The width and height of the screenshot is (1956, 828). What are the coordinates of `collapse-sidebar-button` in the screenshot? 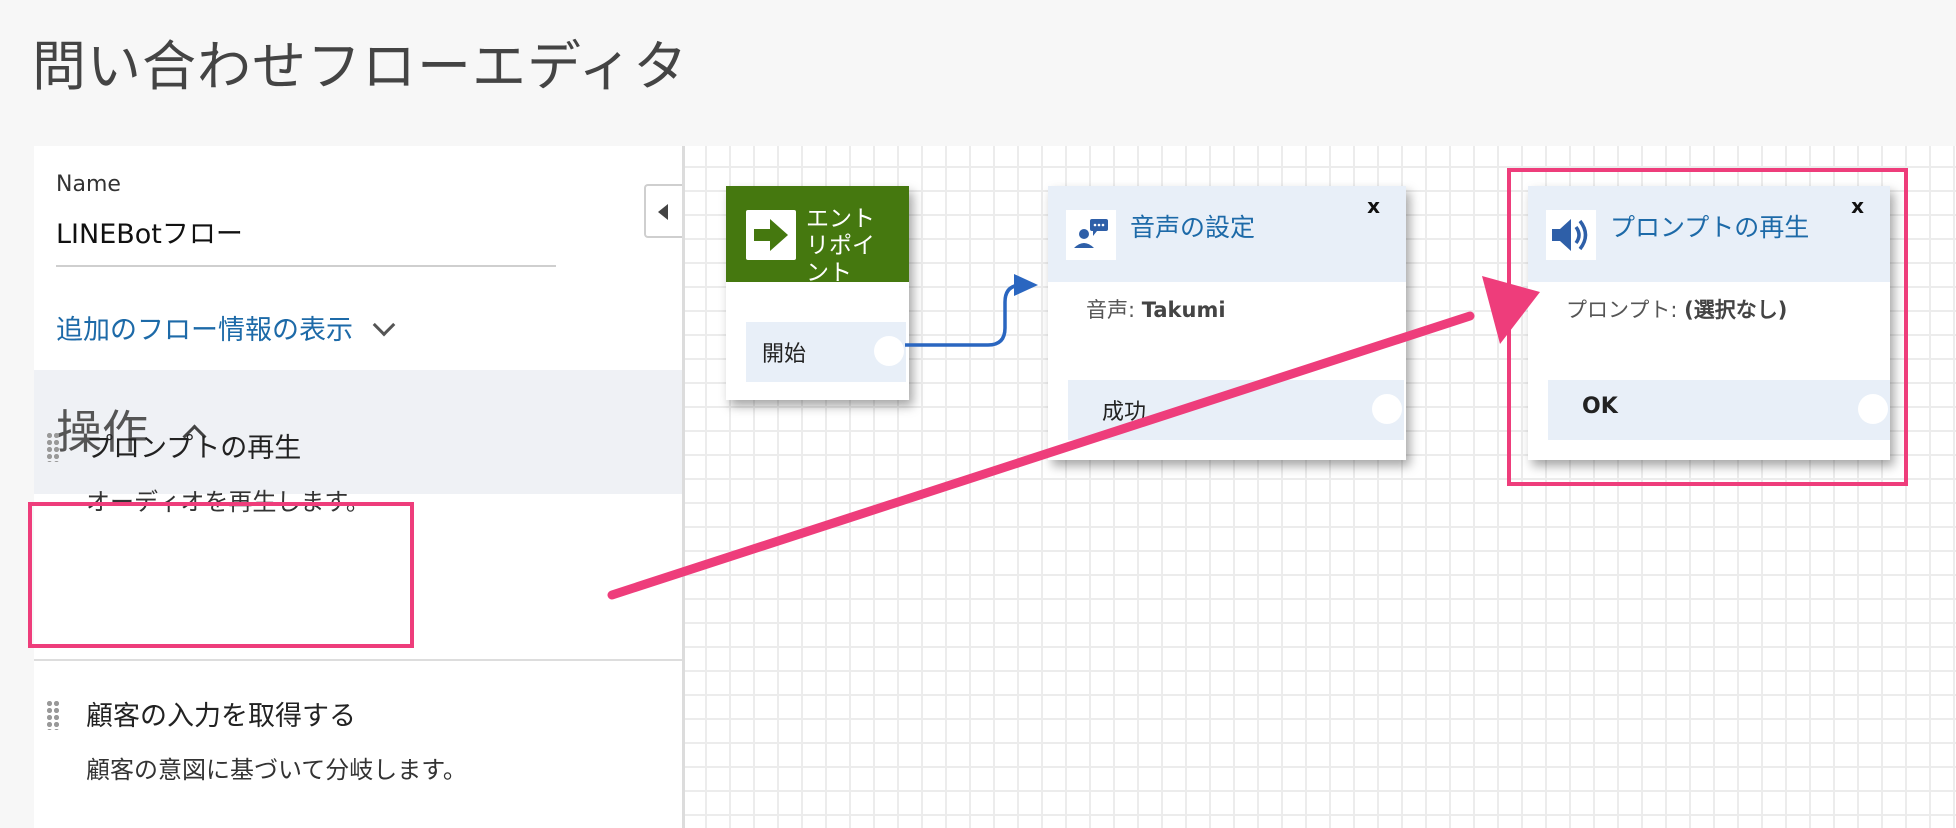 It's located at (663, 211).